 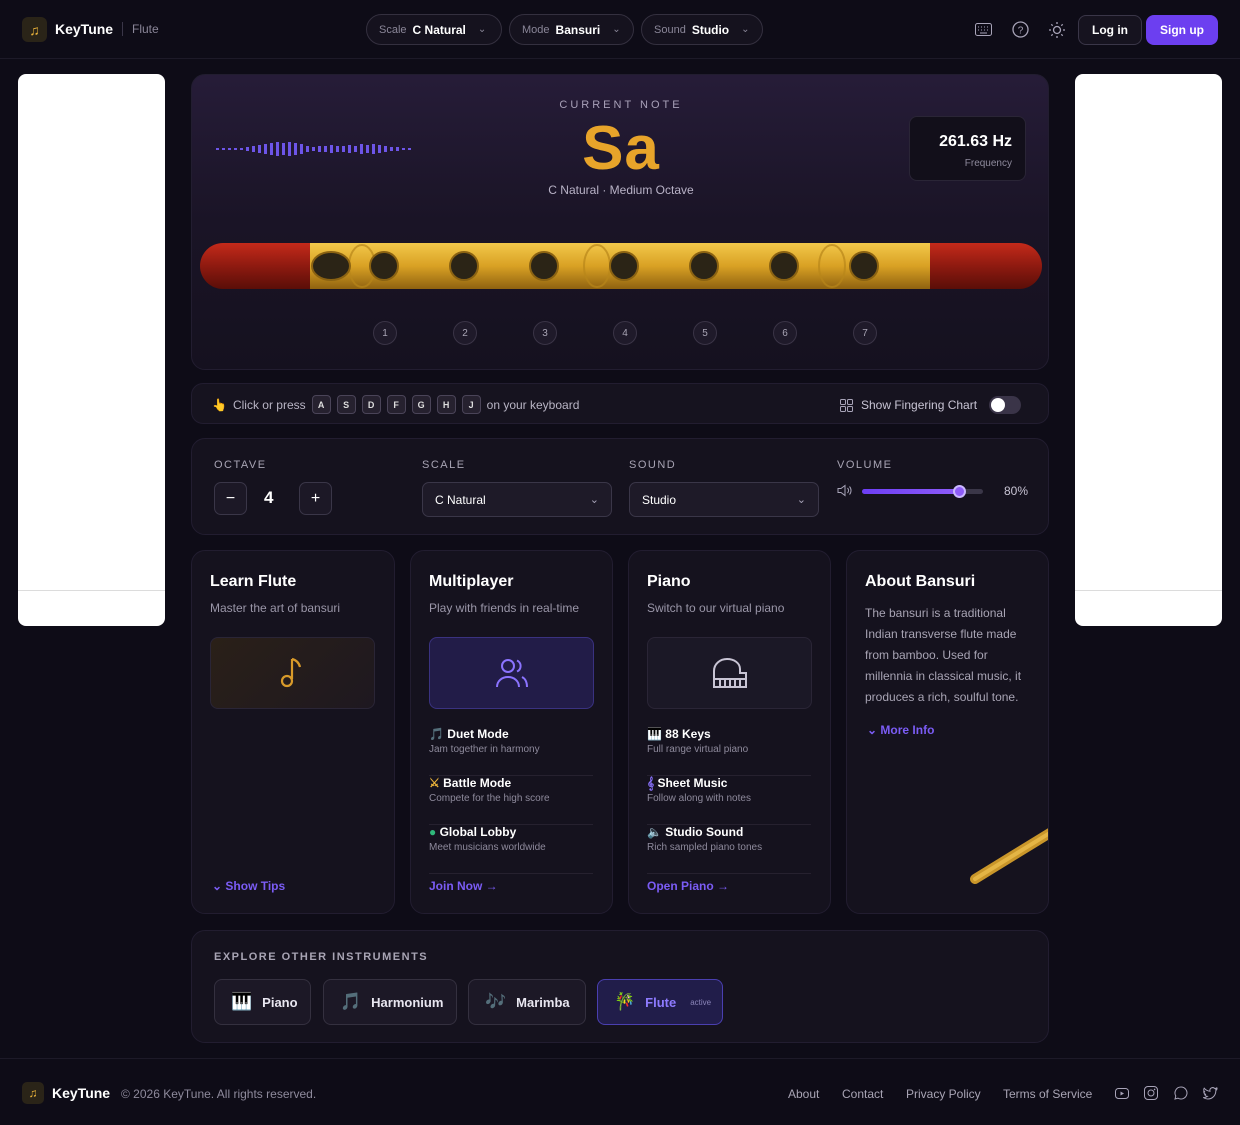 What do you see at coordinates (511, 673) in the screenshot?
I see `multiplayer-card-image` at bounding box center [511, 673].